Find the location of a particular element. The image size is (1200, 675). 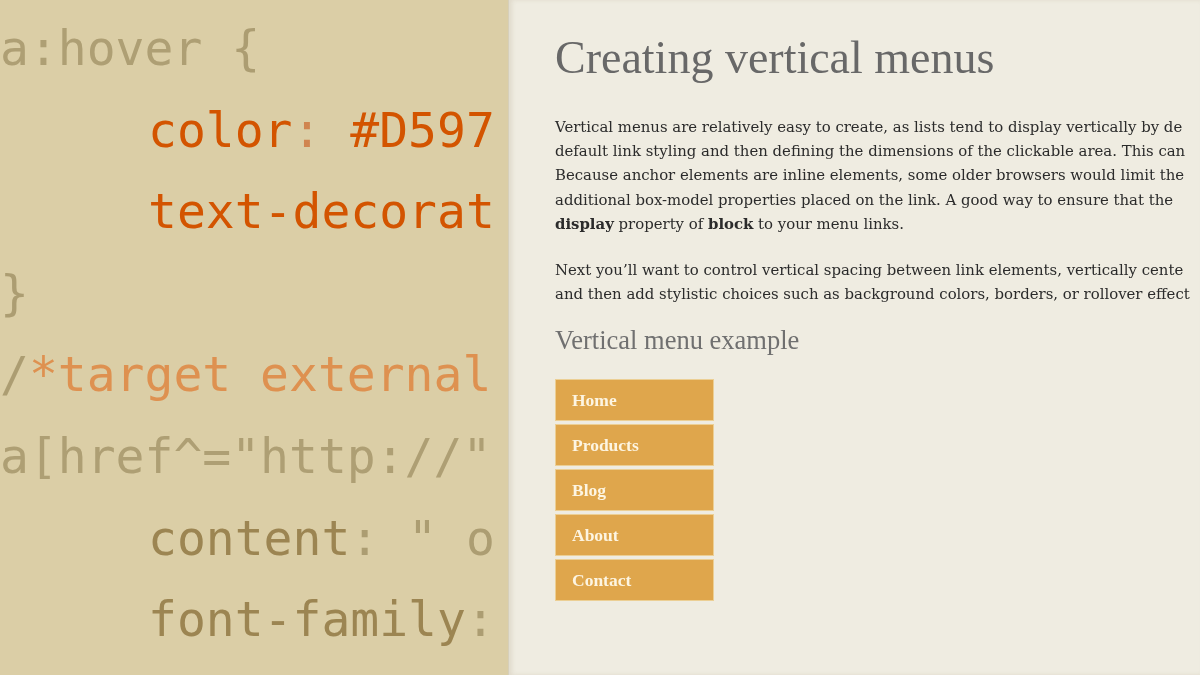

body-paragraph: Next you’ll want to control vertical spacing between link elements, vertically cente and then add stylistic choices such as background colors, borders, or rollover effect is located at coordinates (872, 283).